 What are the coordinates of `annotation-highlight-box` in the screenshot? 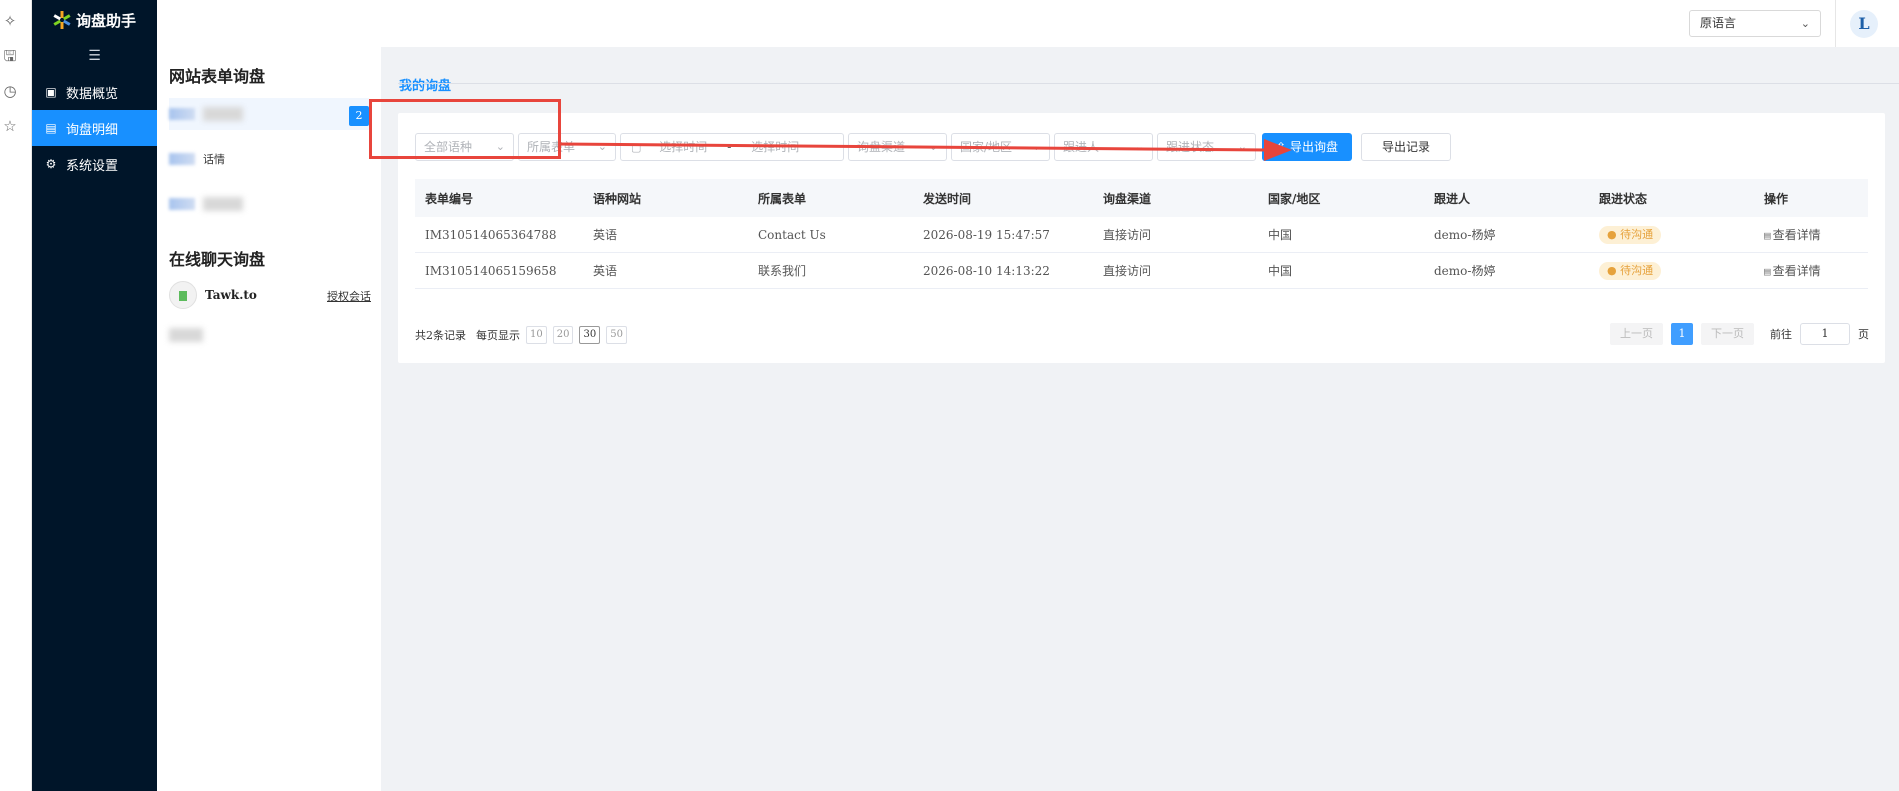 It's located at (465, 129).